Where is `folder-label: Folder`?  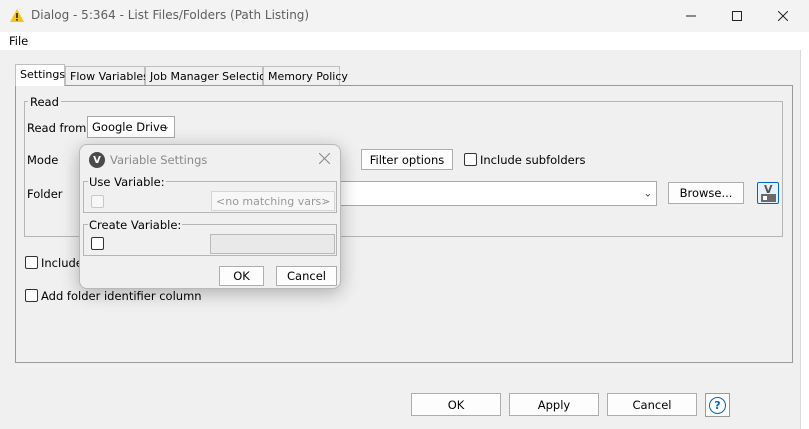 folder-label: Folder is located at coordinates (45, 194).